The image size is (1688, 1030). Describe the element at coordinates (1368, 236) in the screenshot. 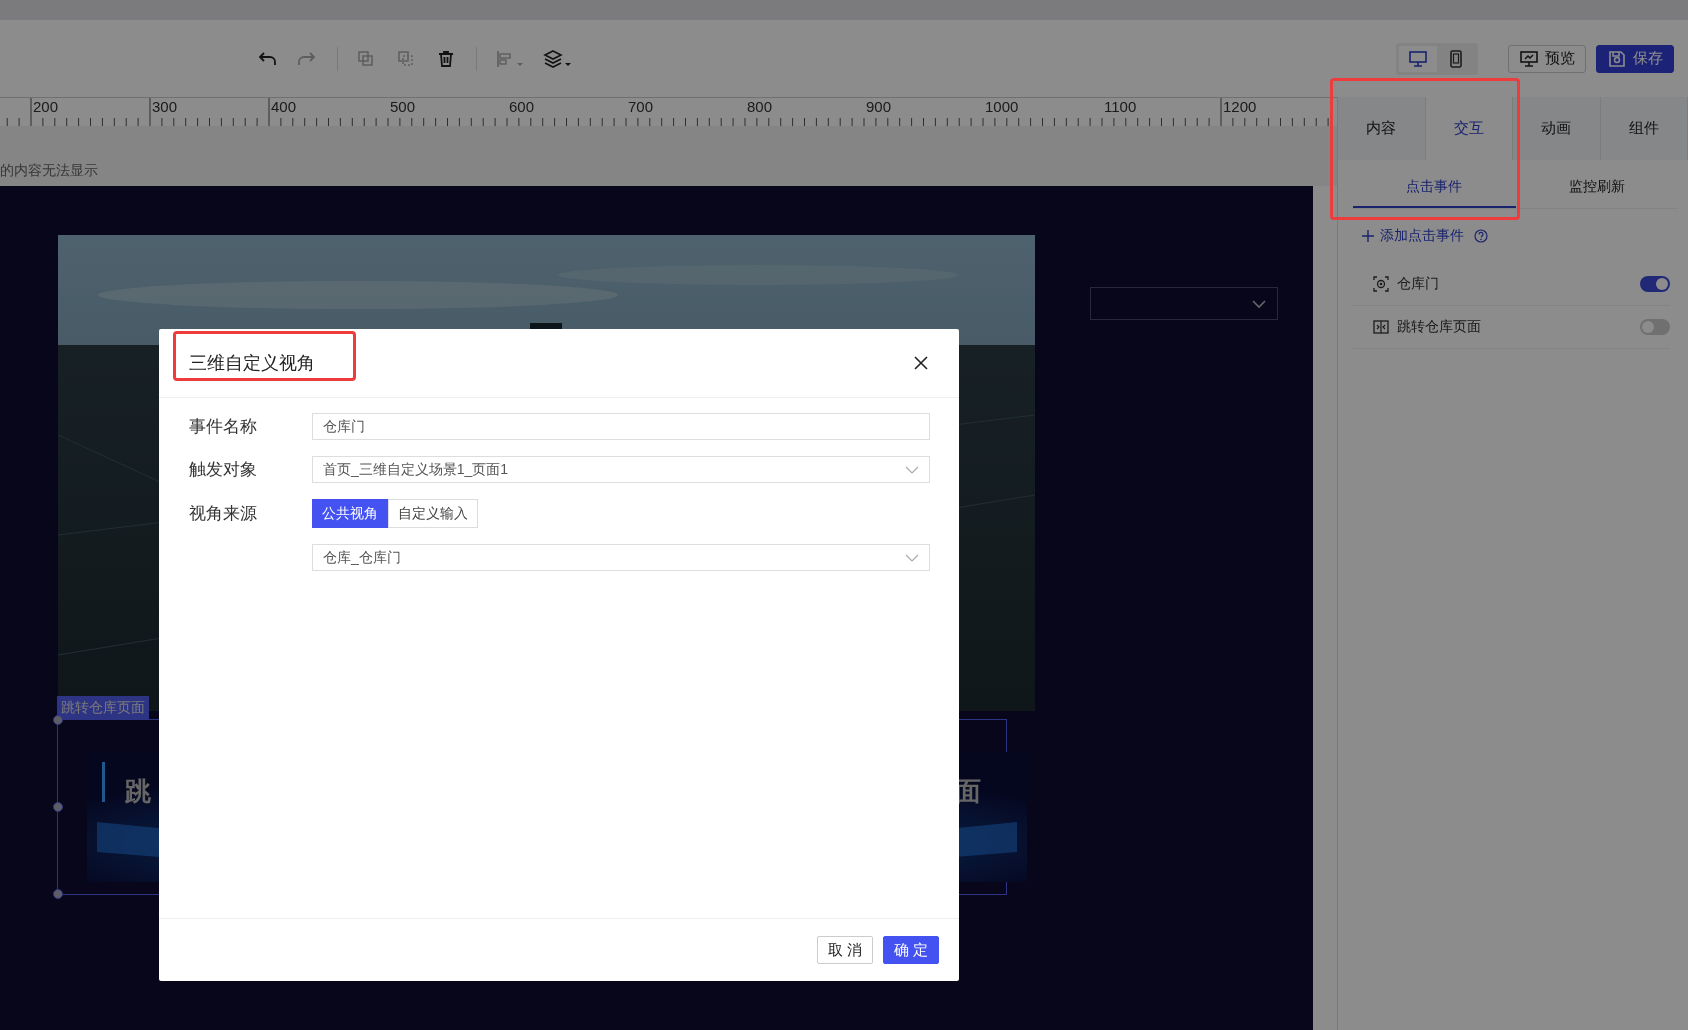

I see `plus-icon` at that location.